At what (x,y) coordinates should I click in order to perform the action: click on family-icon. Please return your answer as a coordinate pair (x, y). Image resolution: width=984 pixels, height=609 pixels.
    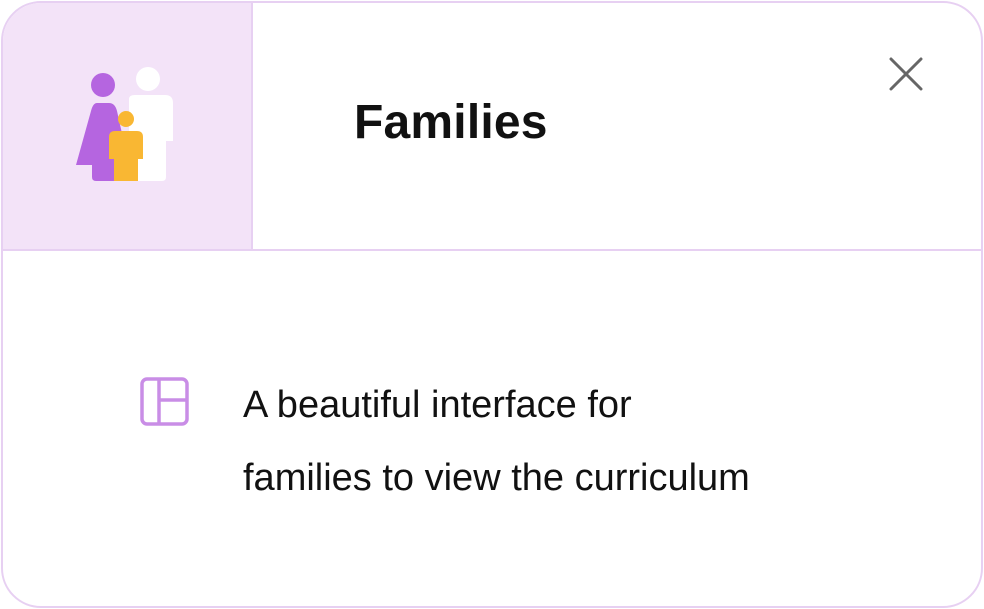
    Looking at the image, I should click on (124, 124).